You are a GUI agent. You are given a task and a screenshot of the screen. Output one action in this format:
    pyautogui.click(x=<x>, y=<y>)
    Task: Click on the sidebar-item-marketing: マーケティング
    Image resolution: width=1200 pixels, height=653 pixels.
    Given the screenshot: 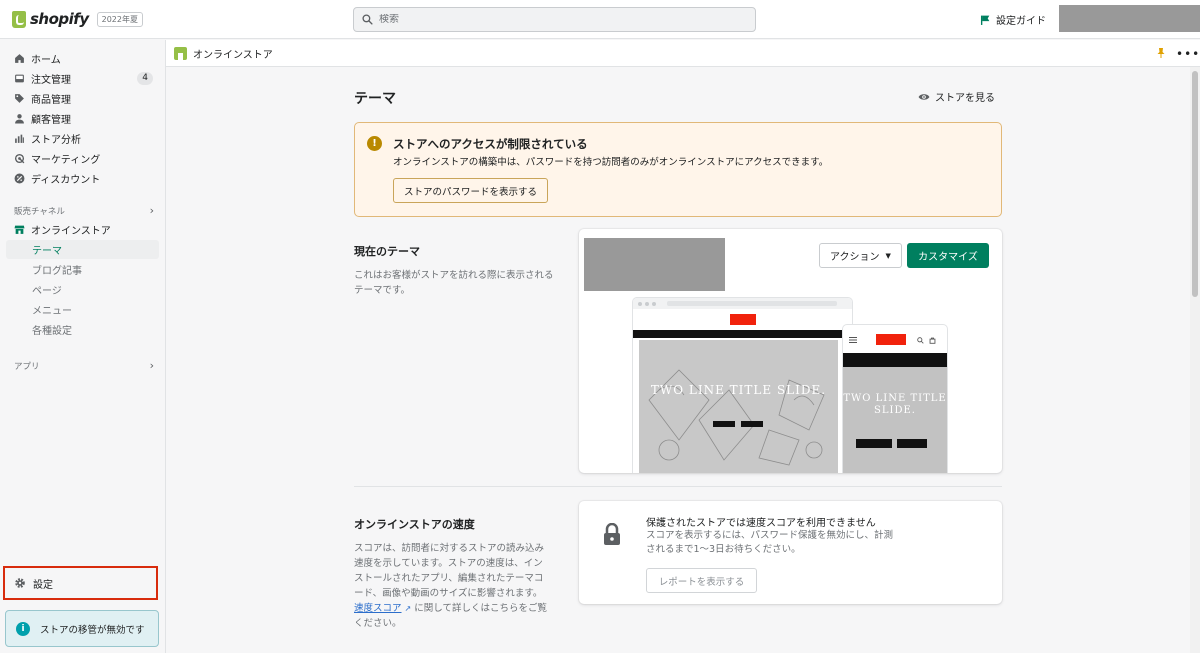 What is the action you would take?
    pyautogui.click(x=82, y=158)
    